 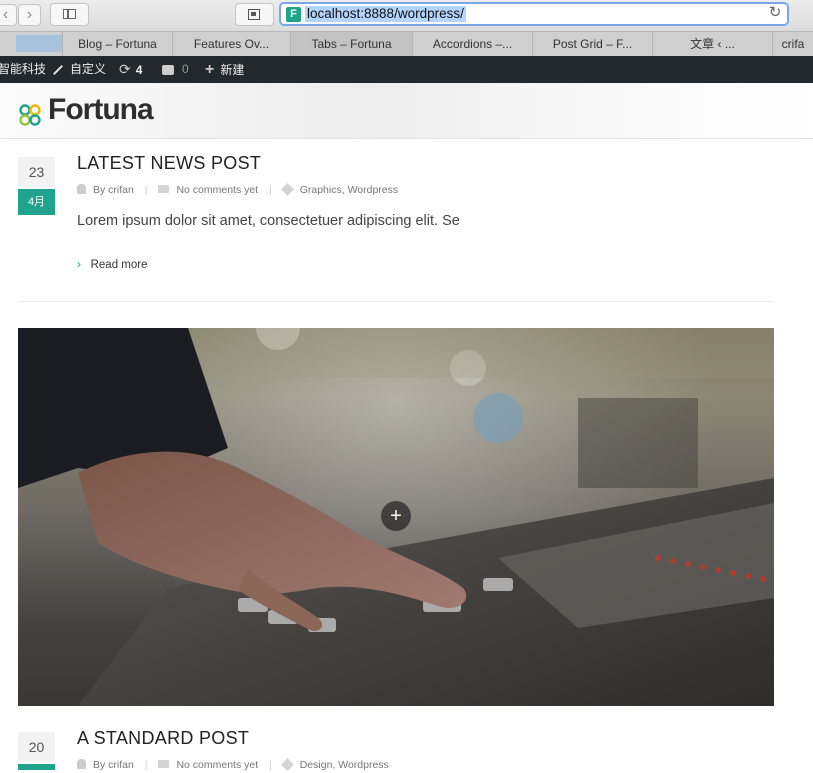 What do you see at coordinates (344, 765) in the screenshot?
I see `post-categories: Design, Wordpress` at bounding box center [344, 765].